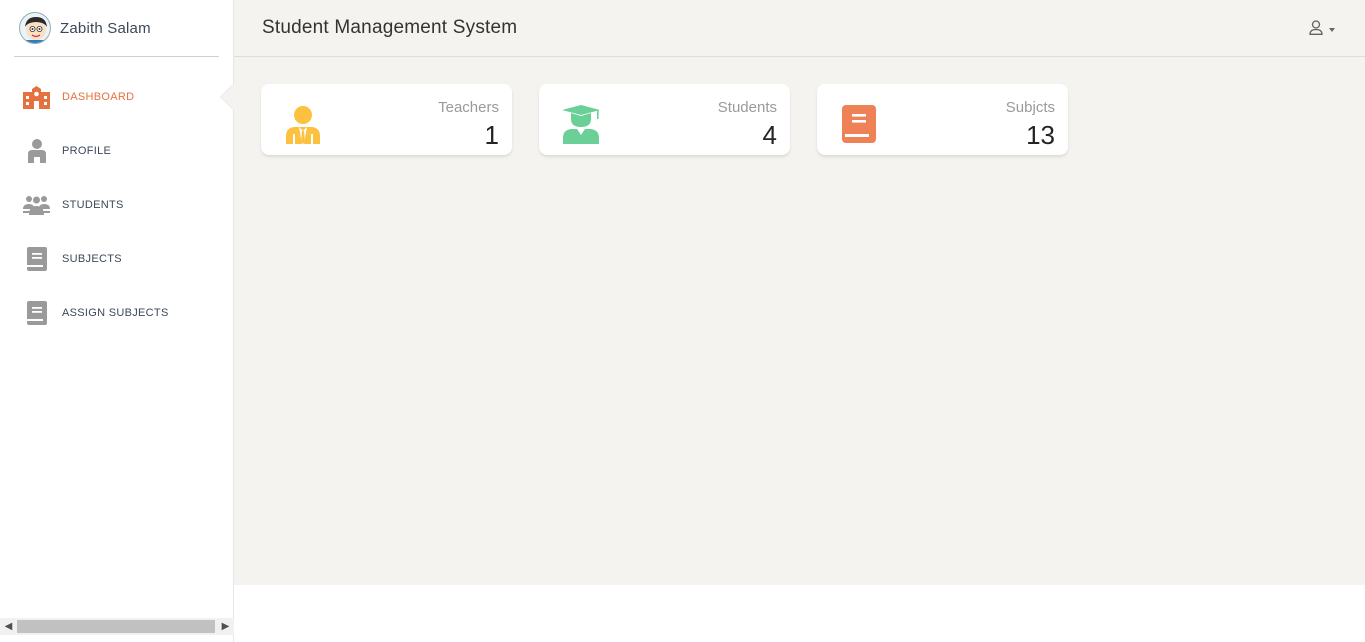  Describe the element at coordinates (799, 613) in the screenshot. I see `footer-area` at that location.